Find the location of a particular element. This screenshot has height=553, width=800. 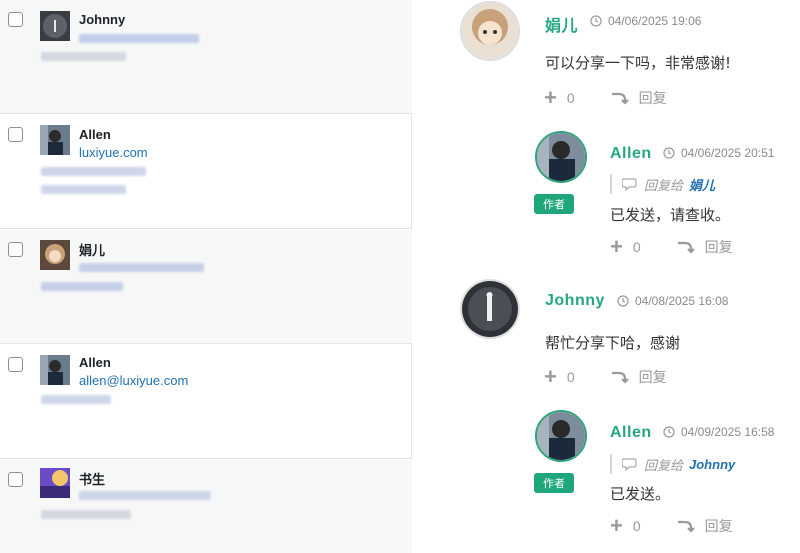

comment-timestamp: 04/08/2025 16:08 is located at coordinates (672, 301).